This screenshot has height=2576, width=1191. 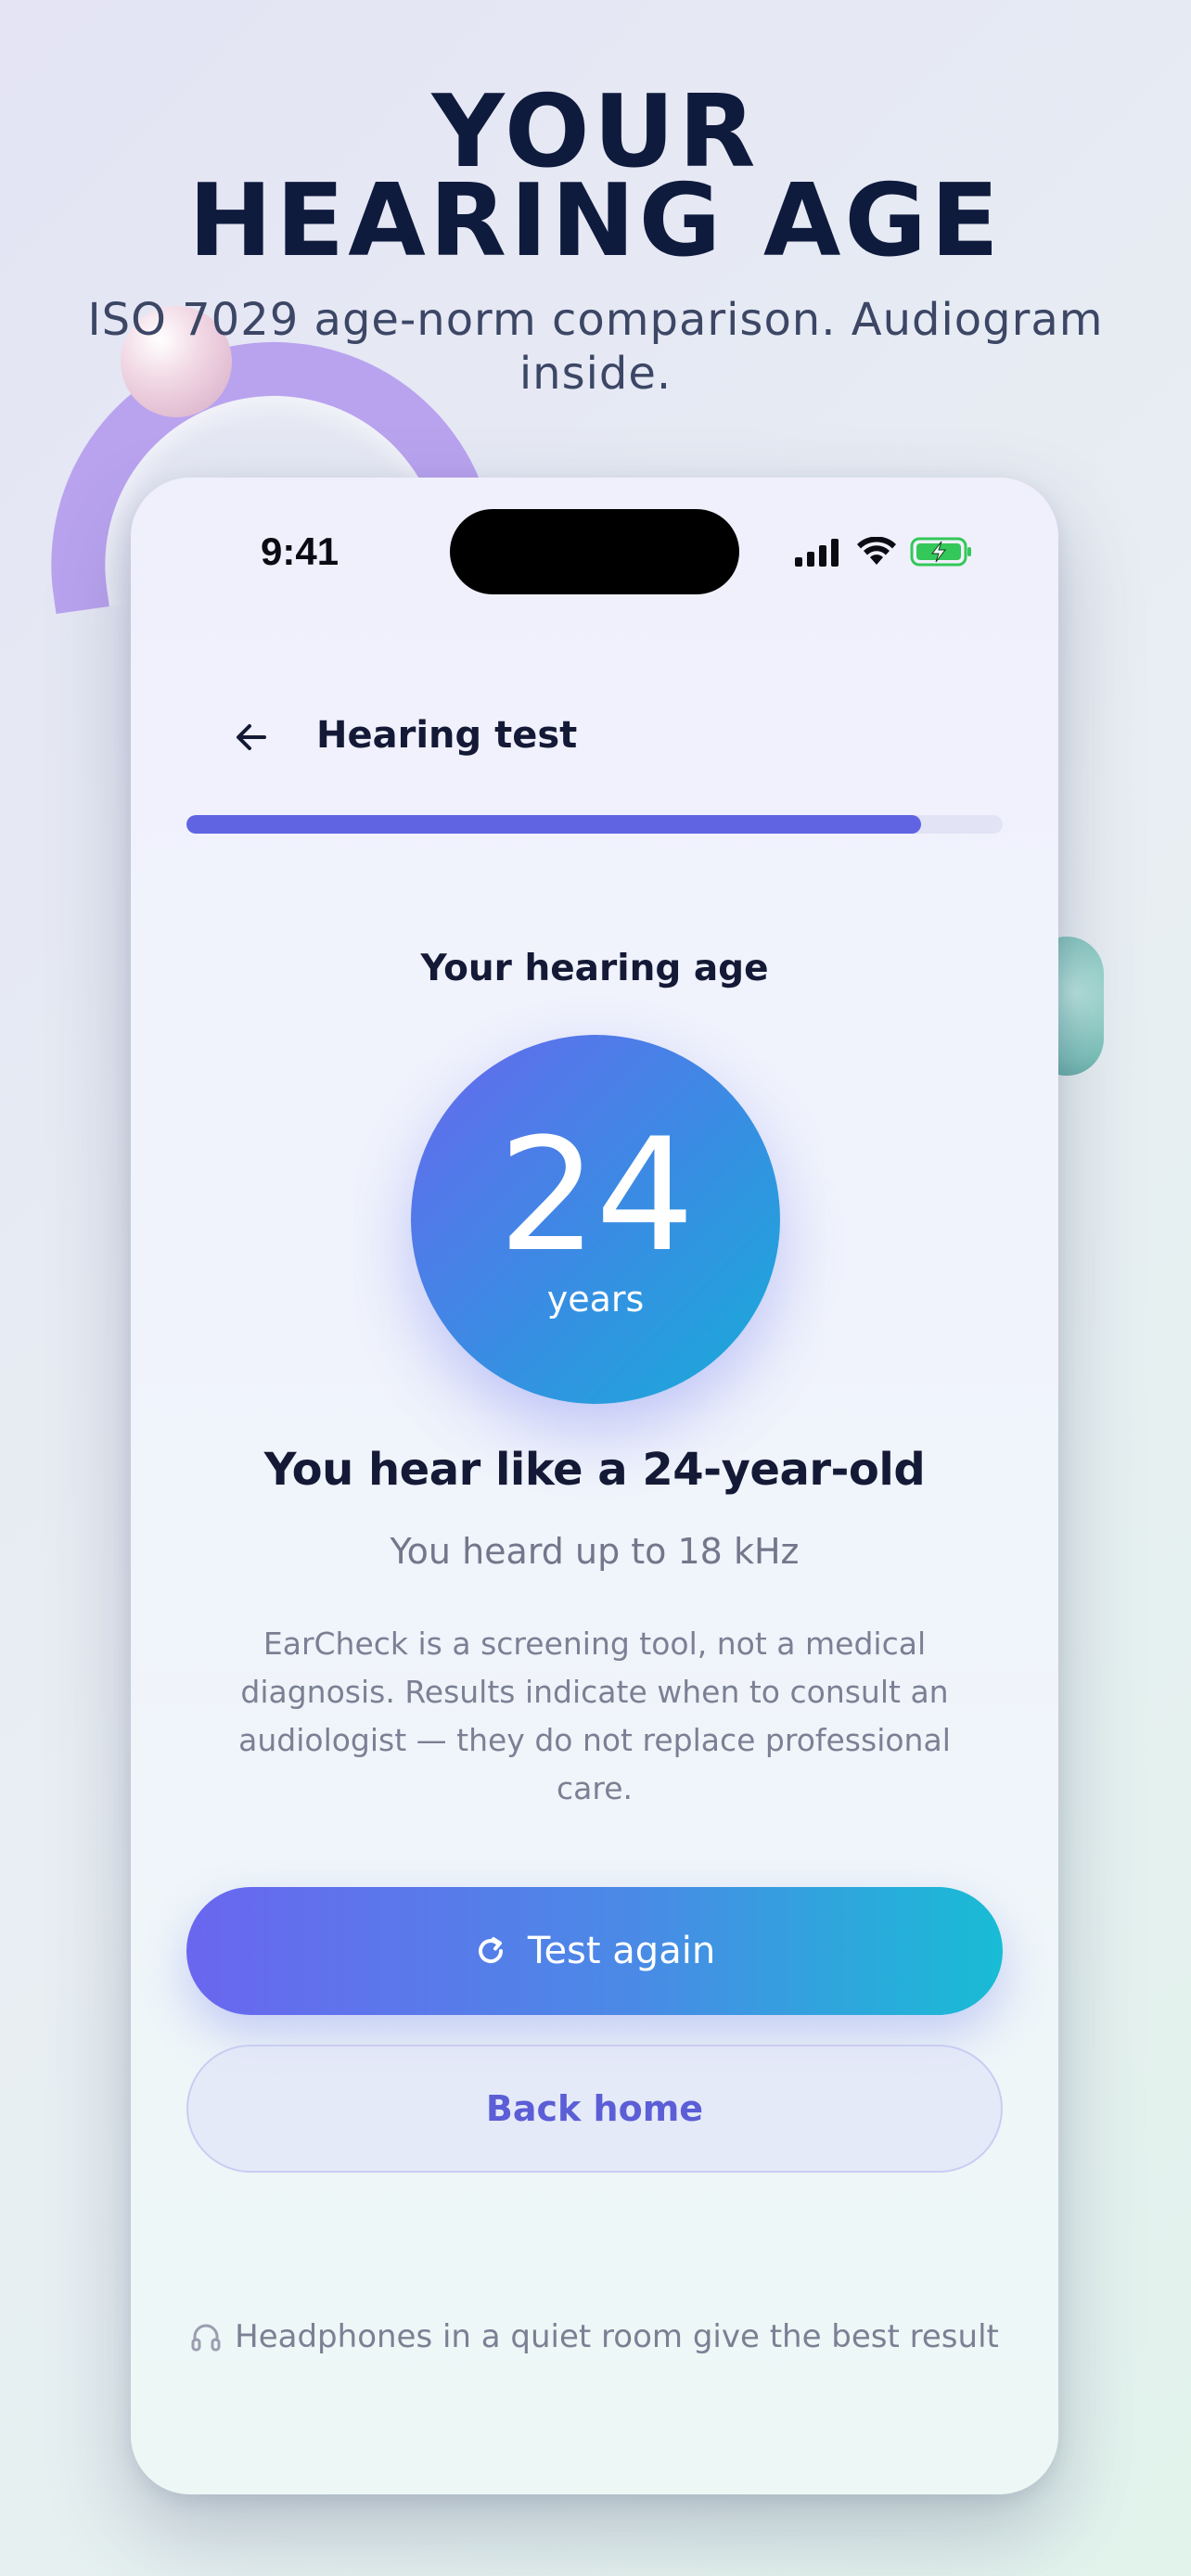 What do you see at coordinates (876, 551) in the screenshot?
I see `wifi-icon` at bounding box center [876, 551].